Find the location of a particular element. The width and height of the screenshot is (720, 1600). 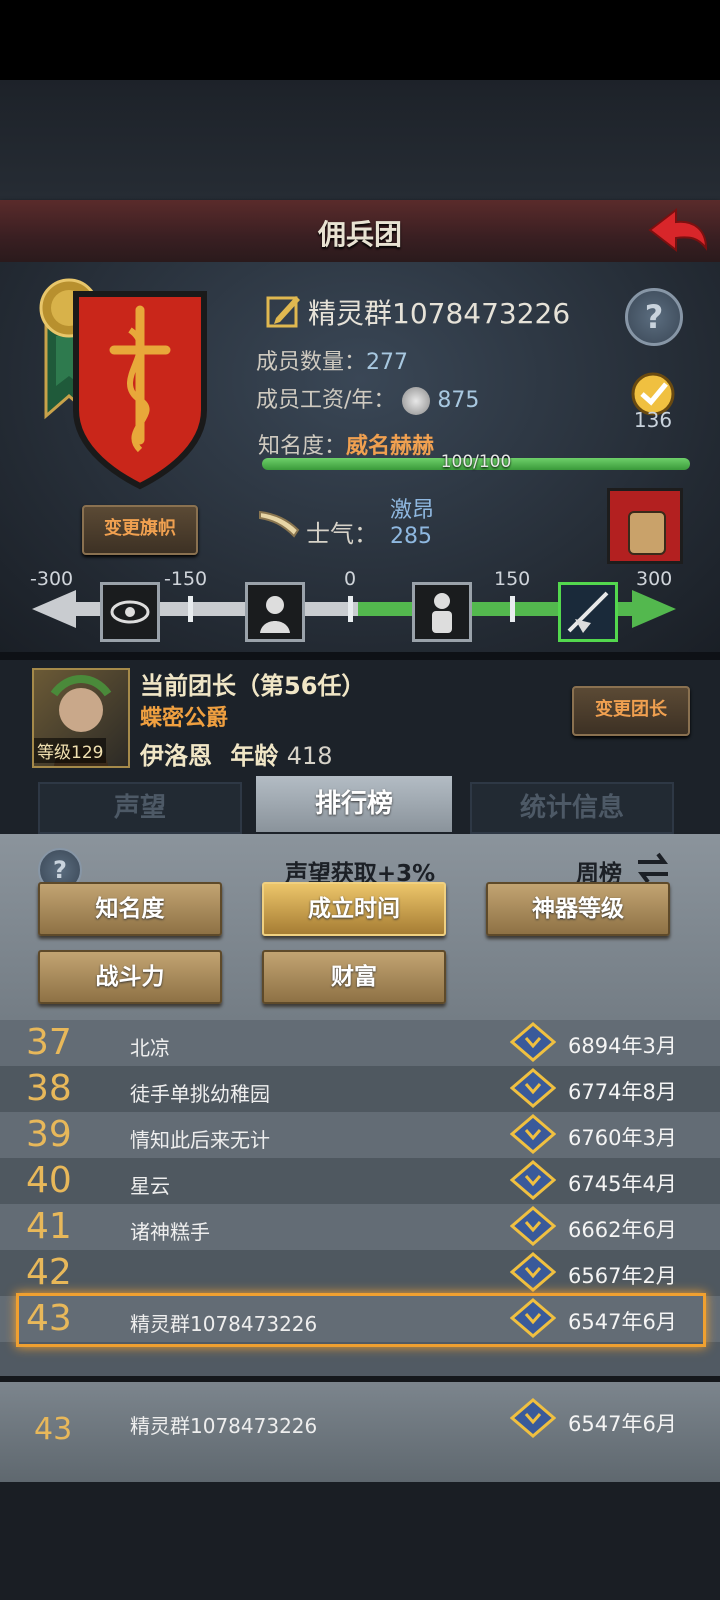

tab-statistics: 统计信息 is located at coordinates (572, 808).